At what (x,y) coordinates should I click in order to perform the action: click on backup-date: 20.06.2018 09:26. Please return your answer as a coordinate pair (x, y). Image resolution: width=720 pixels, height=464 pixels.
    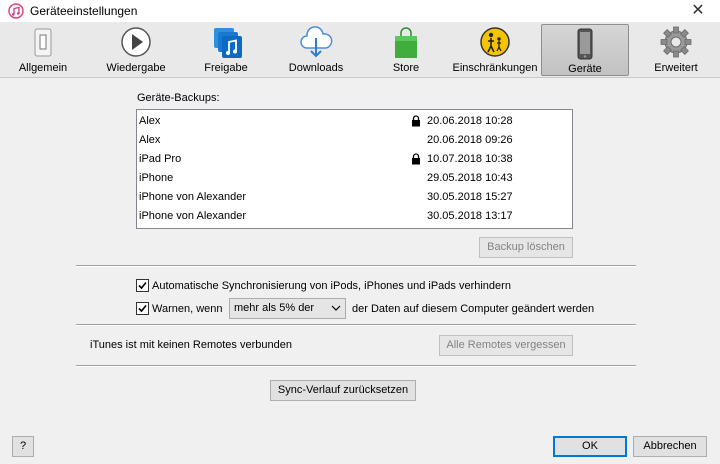
    Looking at the image, I should click on (470, 140).